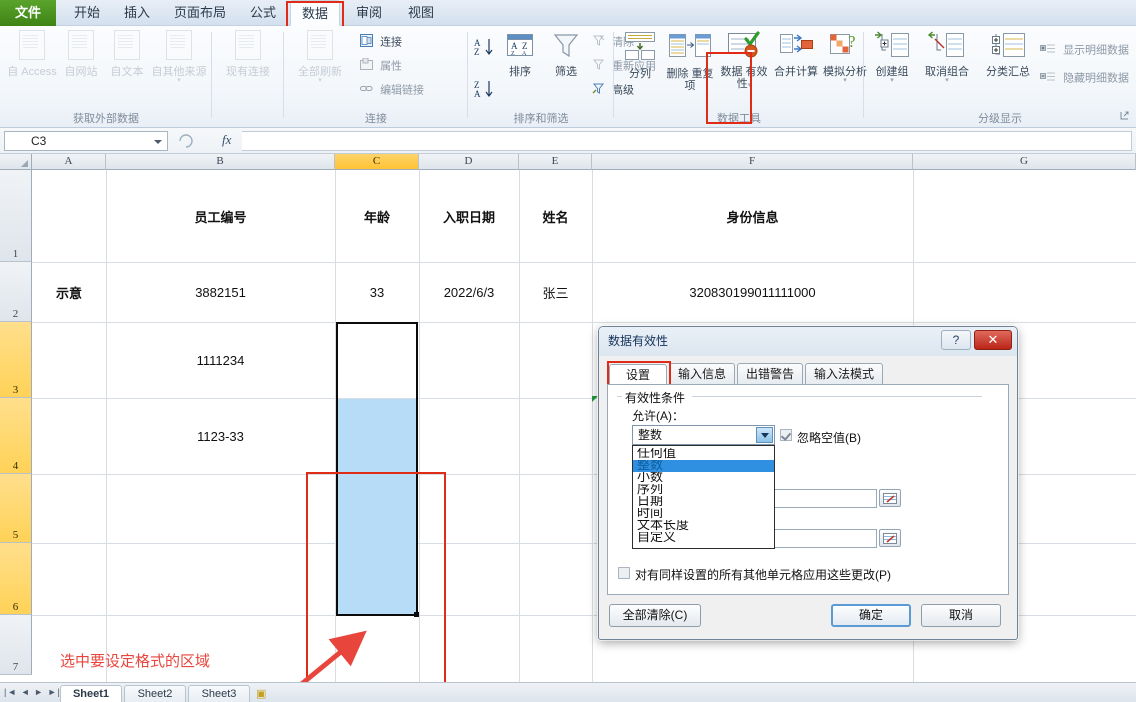  What do you see at coordinates (890, 498) in the screenshot?
I see `collapse-dialog-button-min` at bounding box center [890, 498].